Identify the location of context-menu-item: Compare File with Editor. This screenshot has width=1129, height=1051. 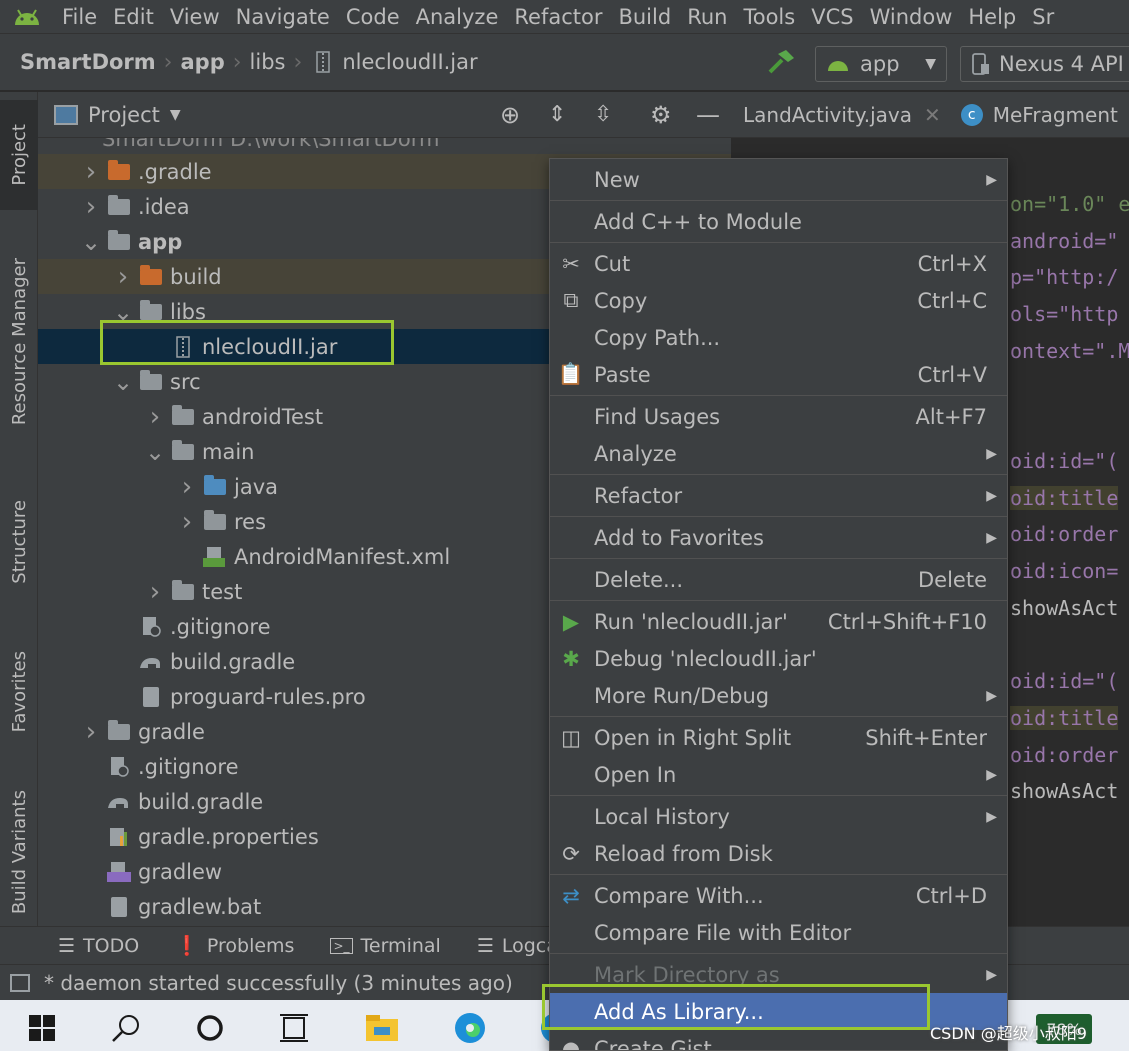
(778, 932).